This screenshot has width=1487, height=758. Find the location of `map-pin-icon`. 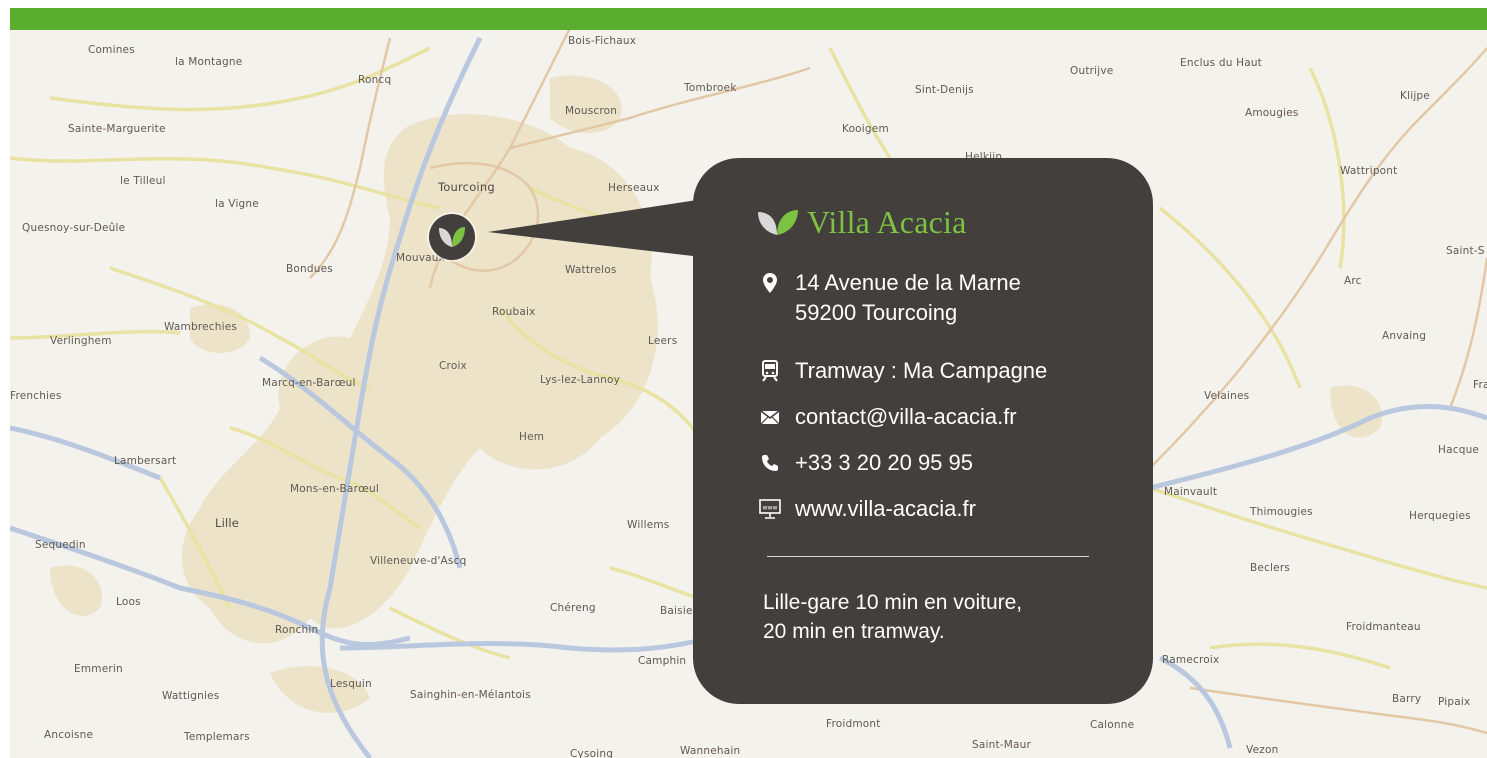

map-pin-icon is located at coordinates (770, 283).